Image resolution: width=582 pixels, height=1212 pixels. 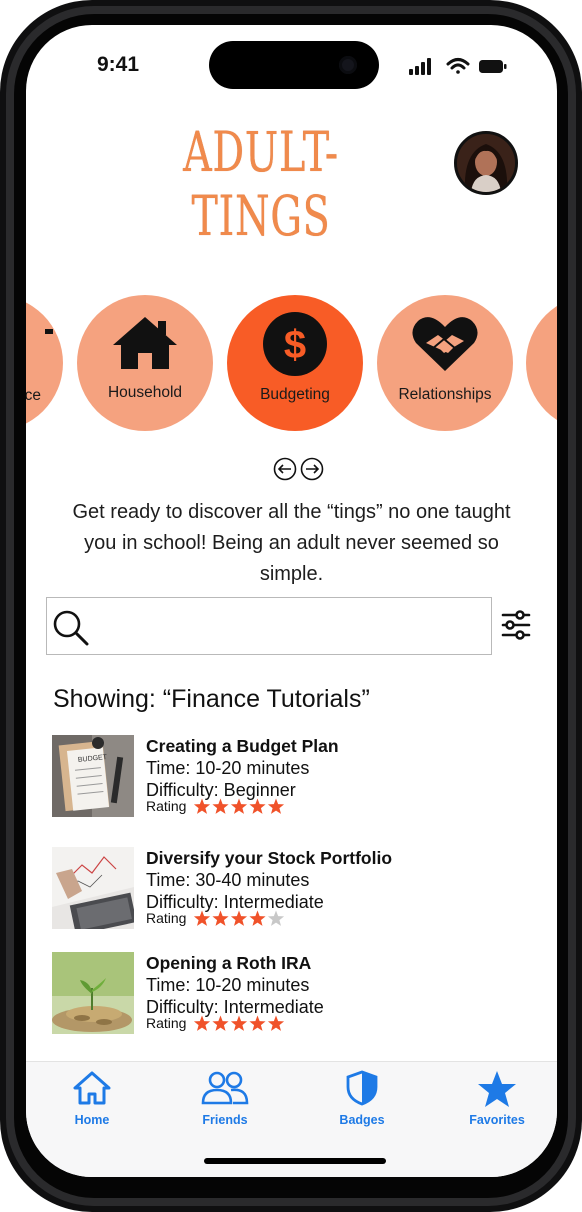 What do you see at coordinates (362, 1120) in the screenshot?
I see `tab-label: Badges` at bounding box center [362, 1120].